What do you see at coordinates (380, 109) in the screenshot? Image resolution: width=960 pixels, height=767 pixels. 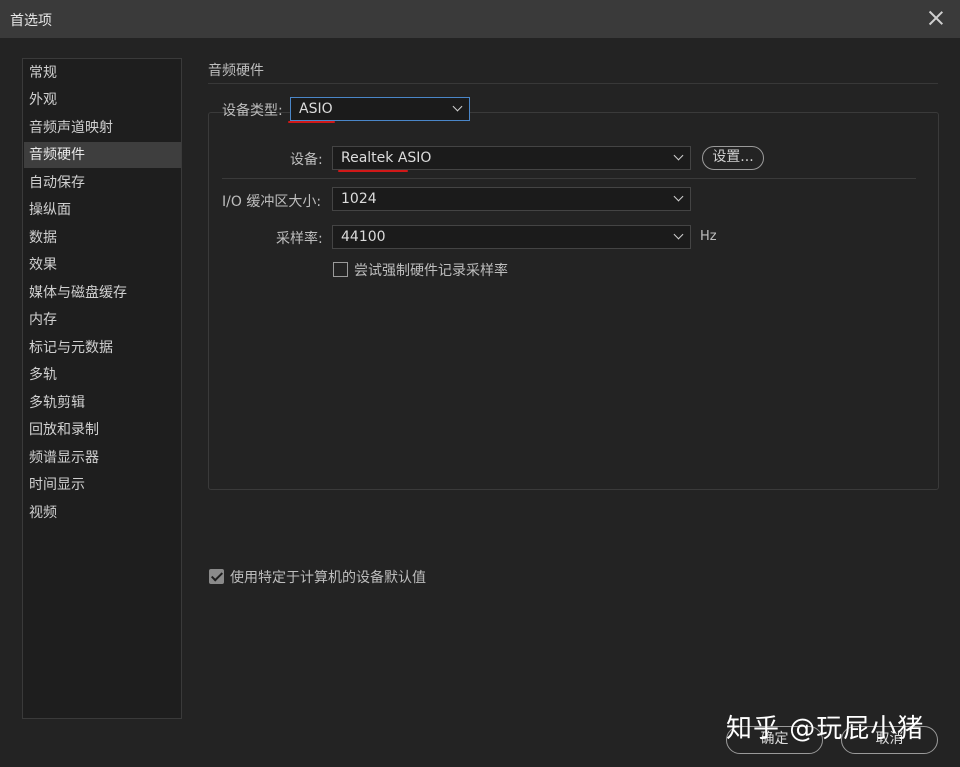 I see `device-type-select: ASIO` at bounding box center [380, 109].